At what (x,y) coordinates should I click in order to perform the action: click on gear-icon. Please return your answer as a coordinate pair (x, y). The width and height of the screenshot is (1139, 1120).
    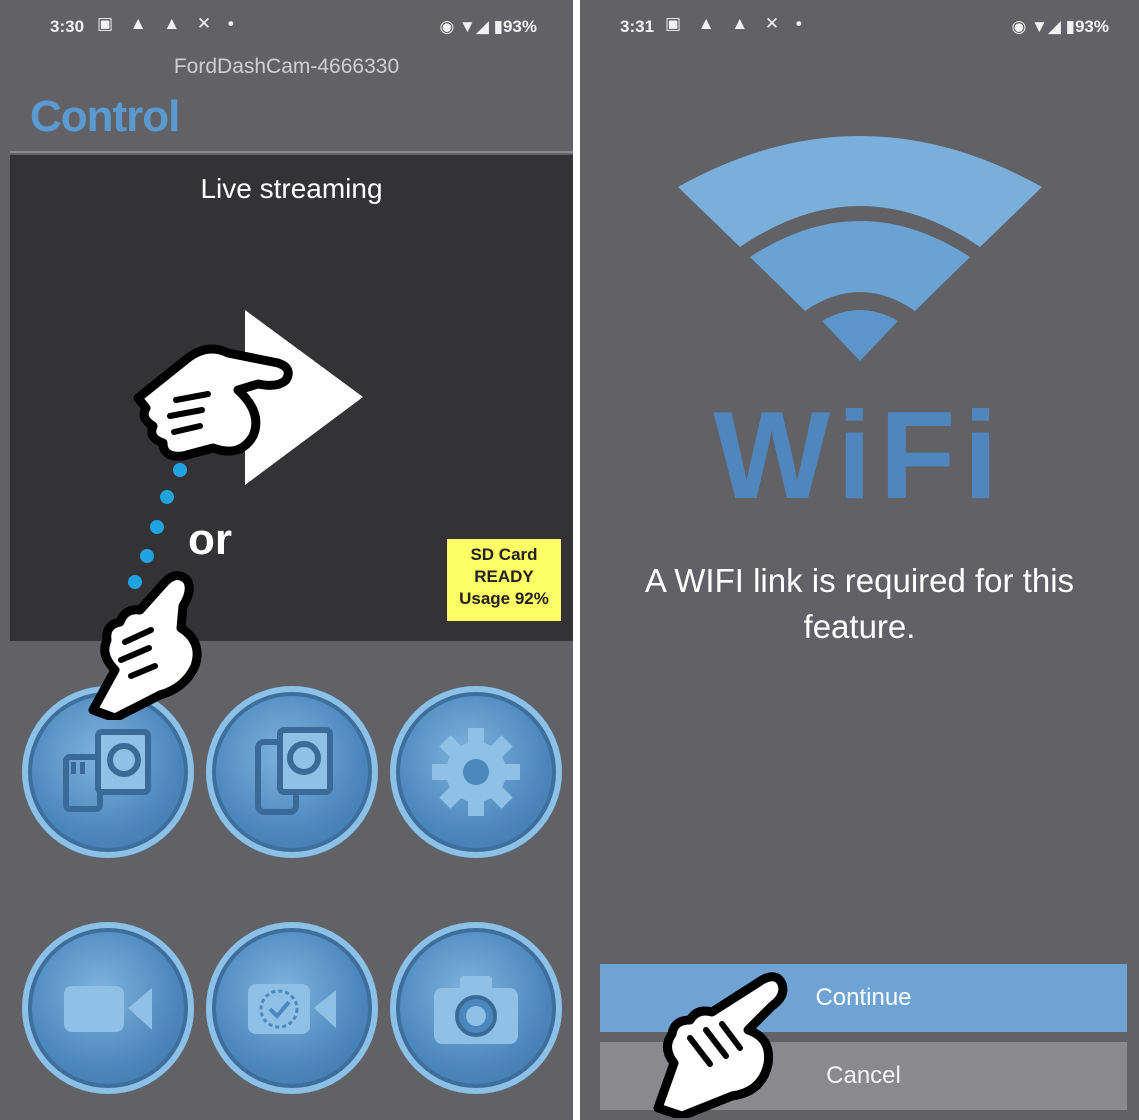
    Looking at the image, I should click on (476, 772).